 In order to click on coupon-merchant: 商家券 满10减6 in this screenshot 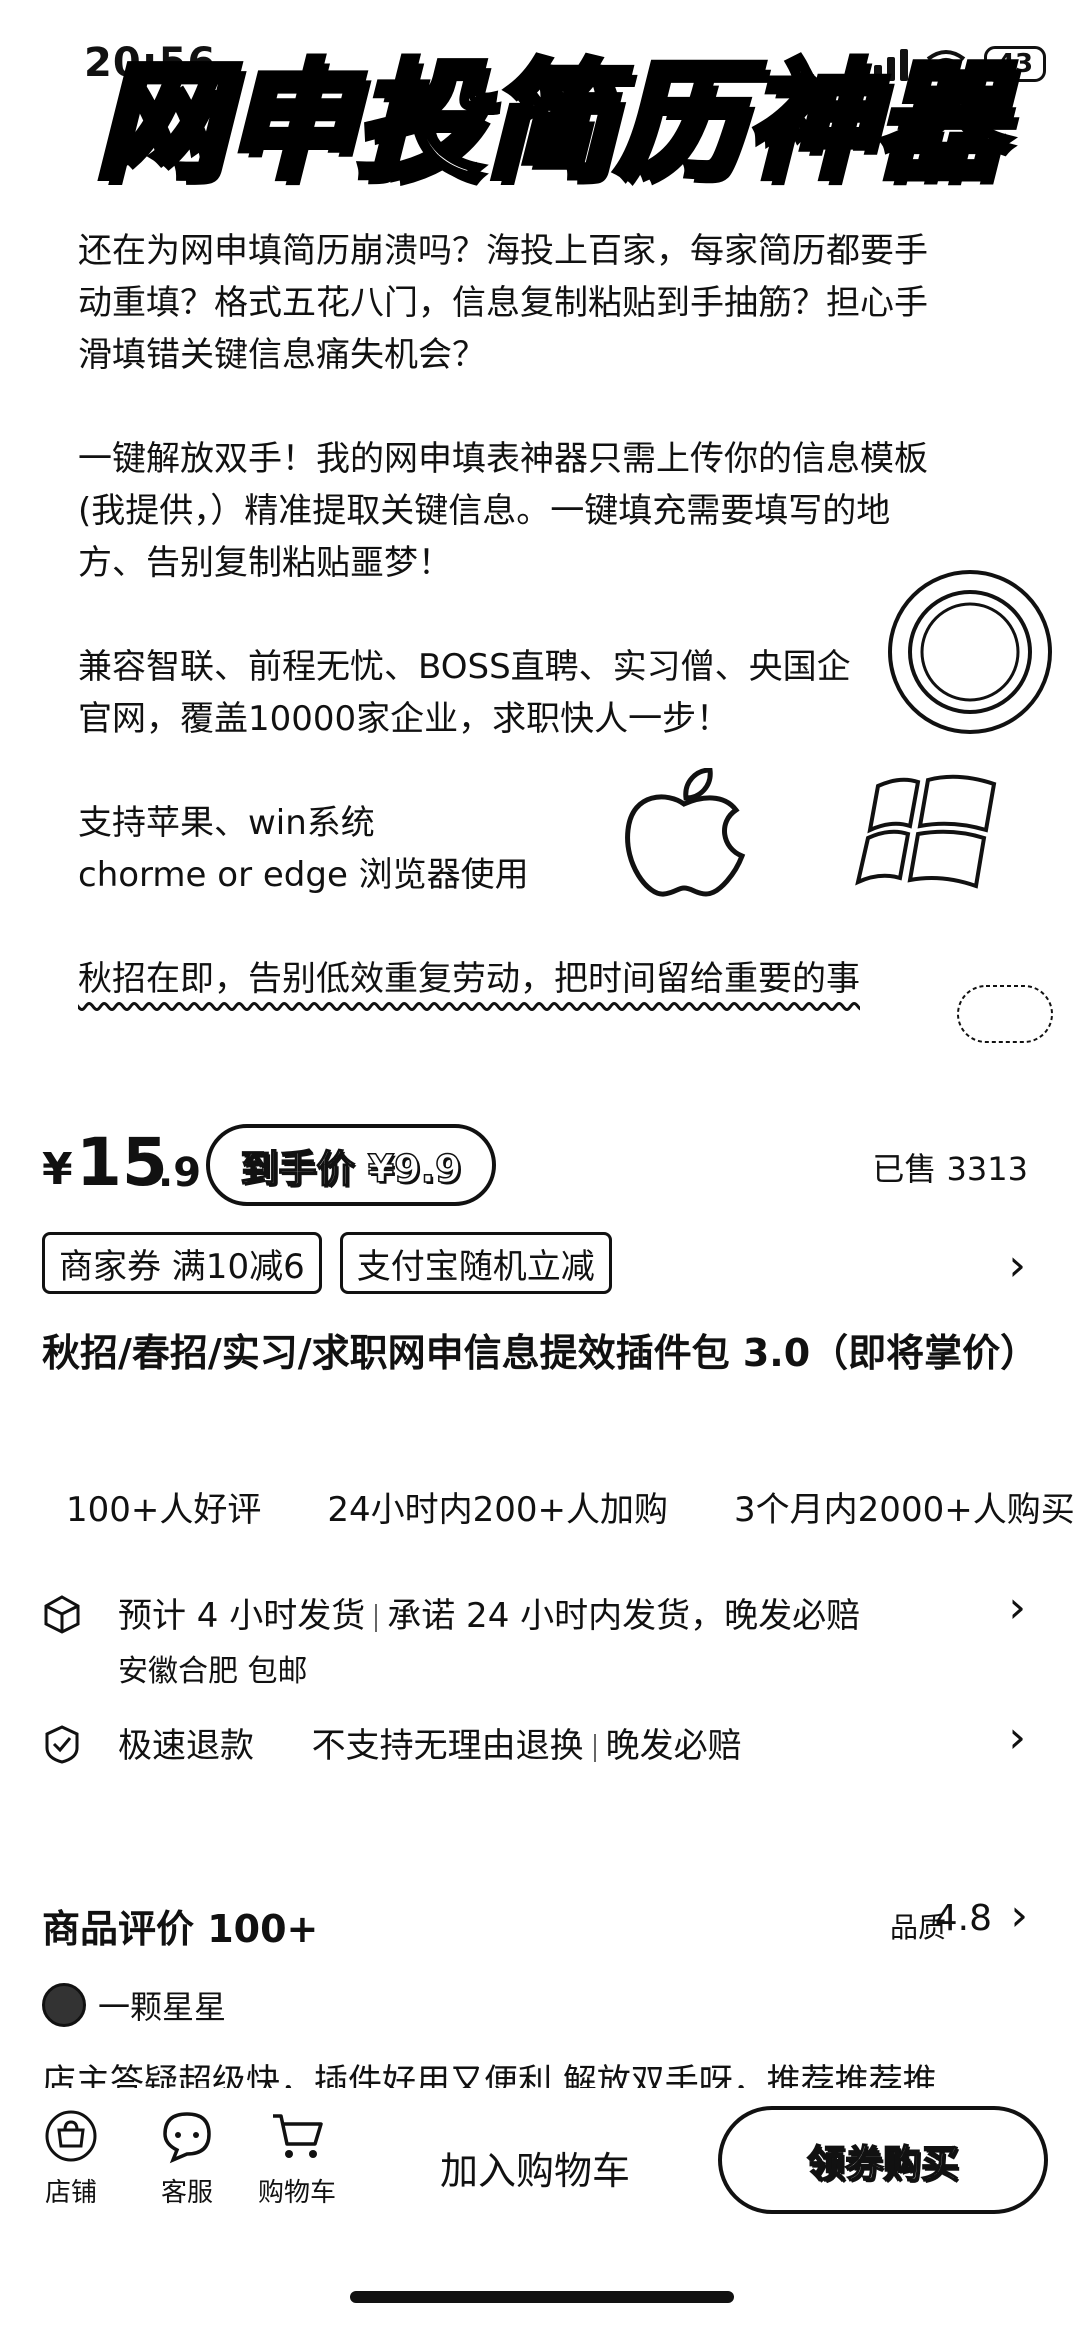, I will do `click(182, 1263)`.